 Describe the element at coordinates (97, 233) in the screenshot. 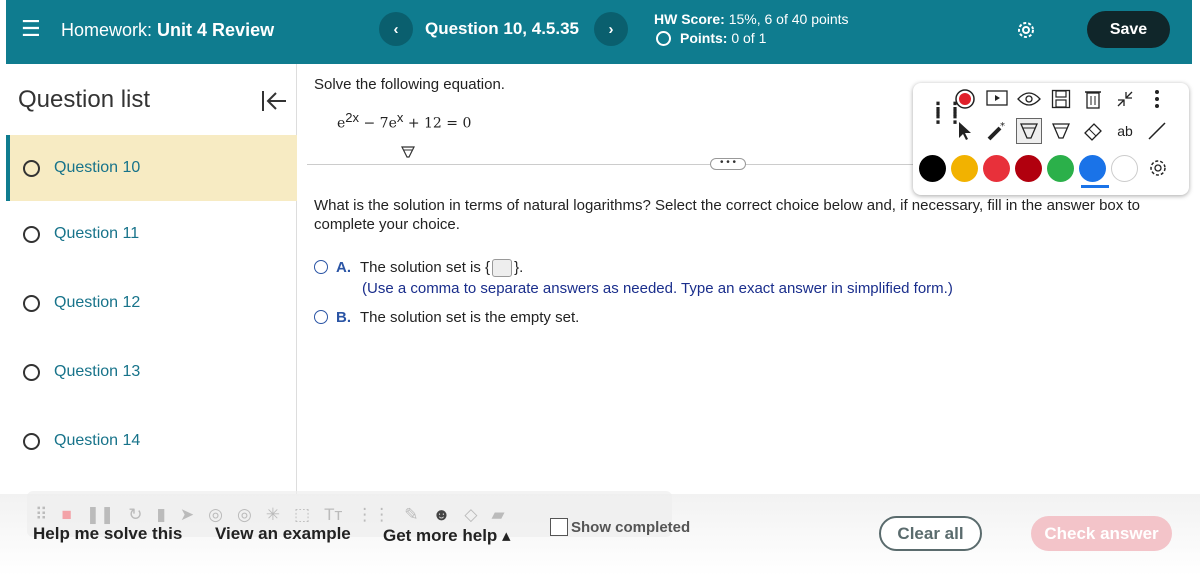

I see `question-item-label: Question 11` at that location.